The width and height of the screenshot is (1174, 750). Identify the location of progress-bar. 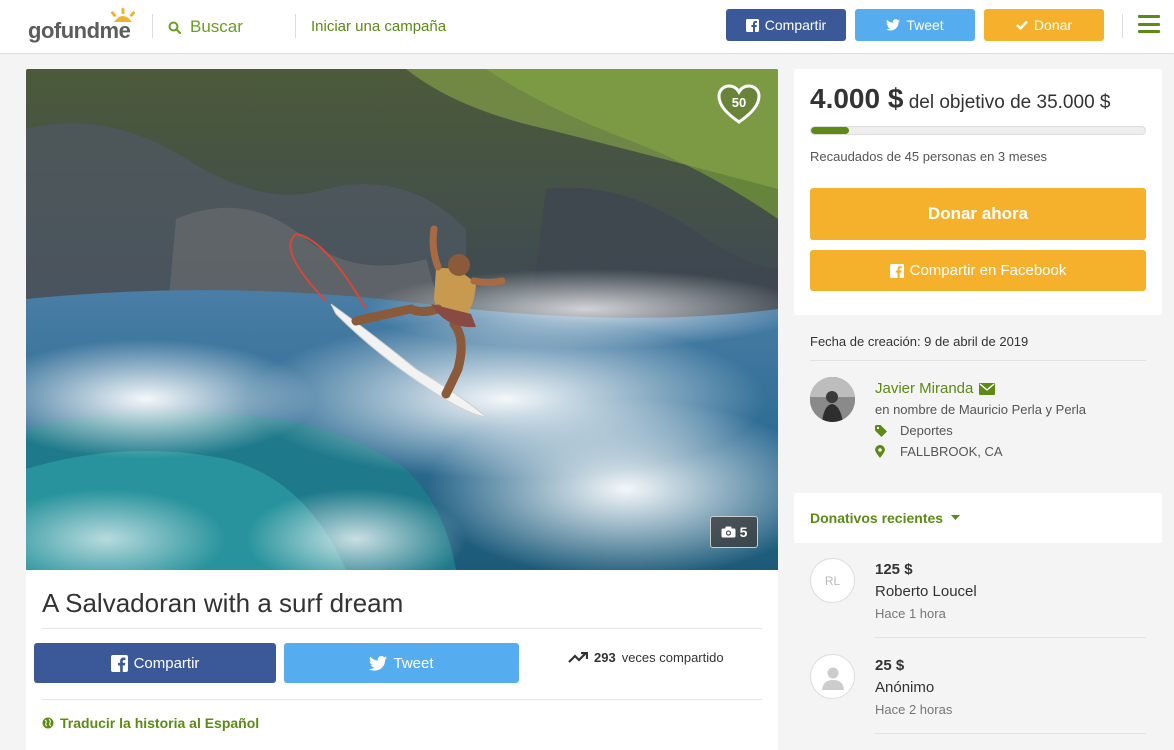
(978, 130).